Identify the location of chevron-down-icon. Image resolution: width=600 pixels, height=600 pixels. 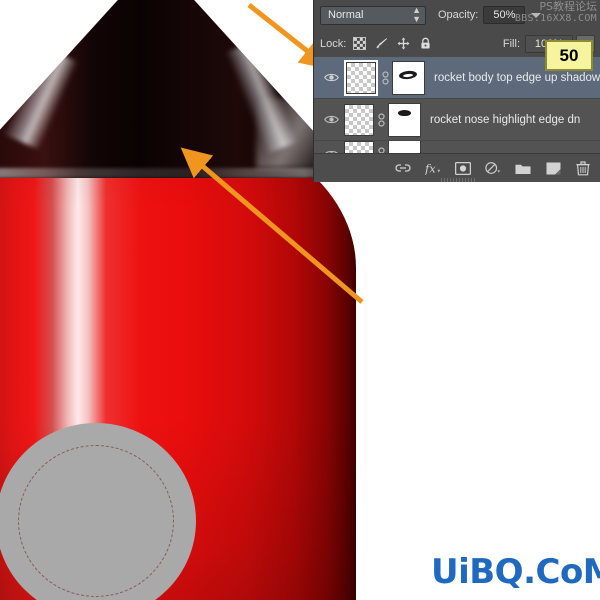
(536, 15).